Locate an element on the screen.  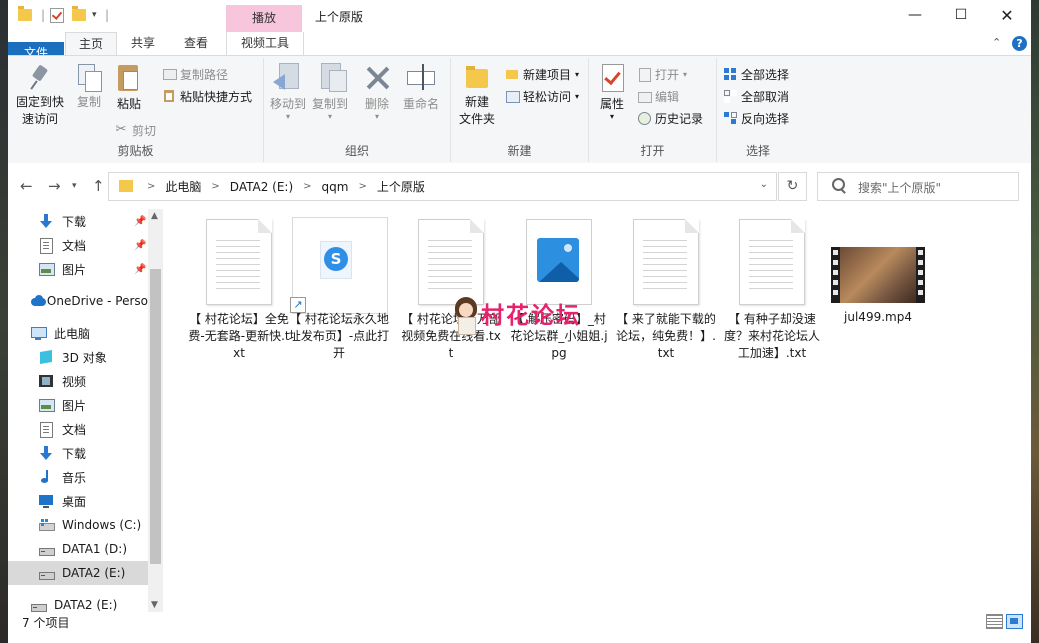
search-icon is located at coordinates (838, 184).